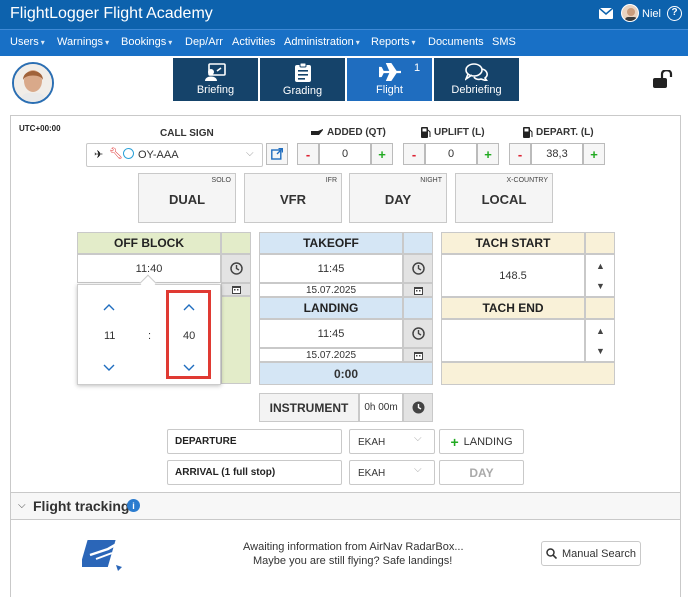  What do you see at coordinates (488, 154) in the screenshot?
I see `uplift-plus-button: +` at bounding box center [488, 154].